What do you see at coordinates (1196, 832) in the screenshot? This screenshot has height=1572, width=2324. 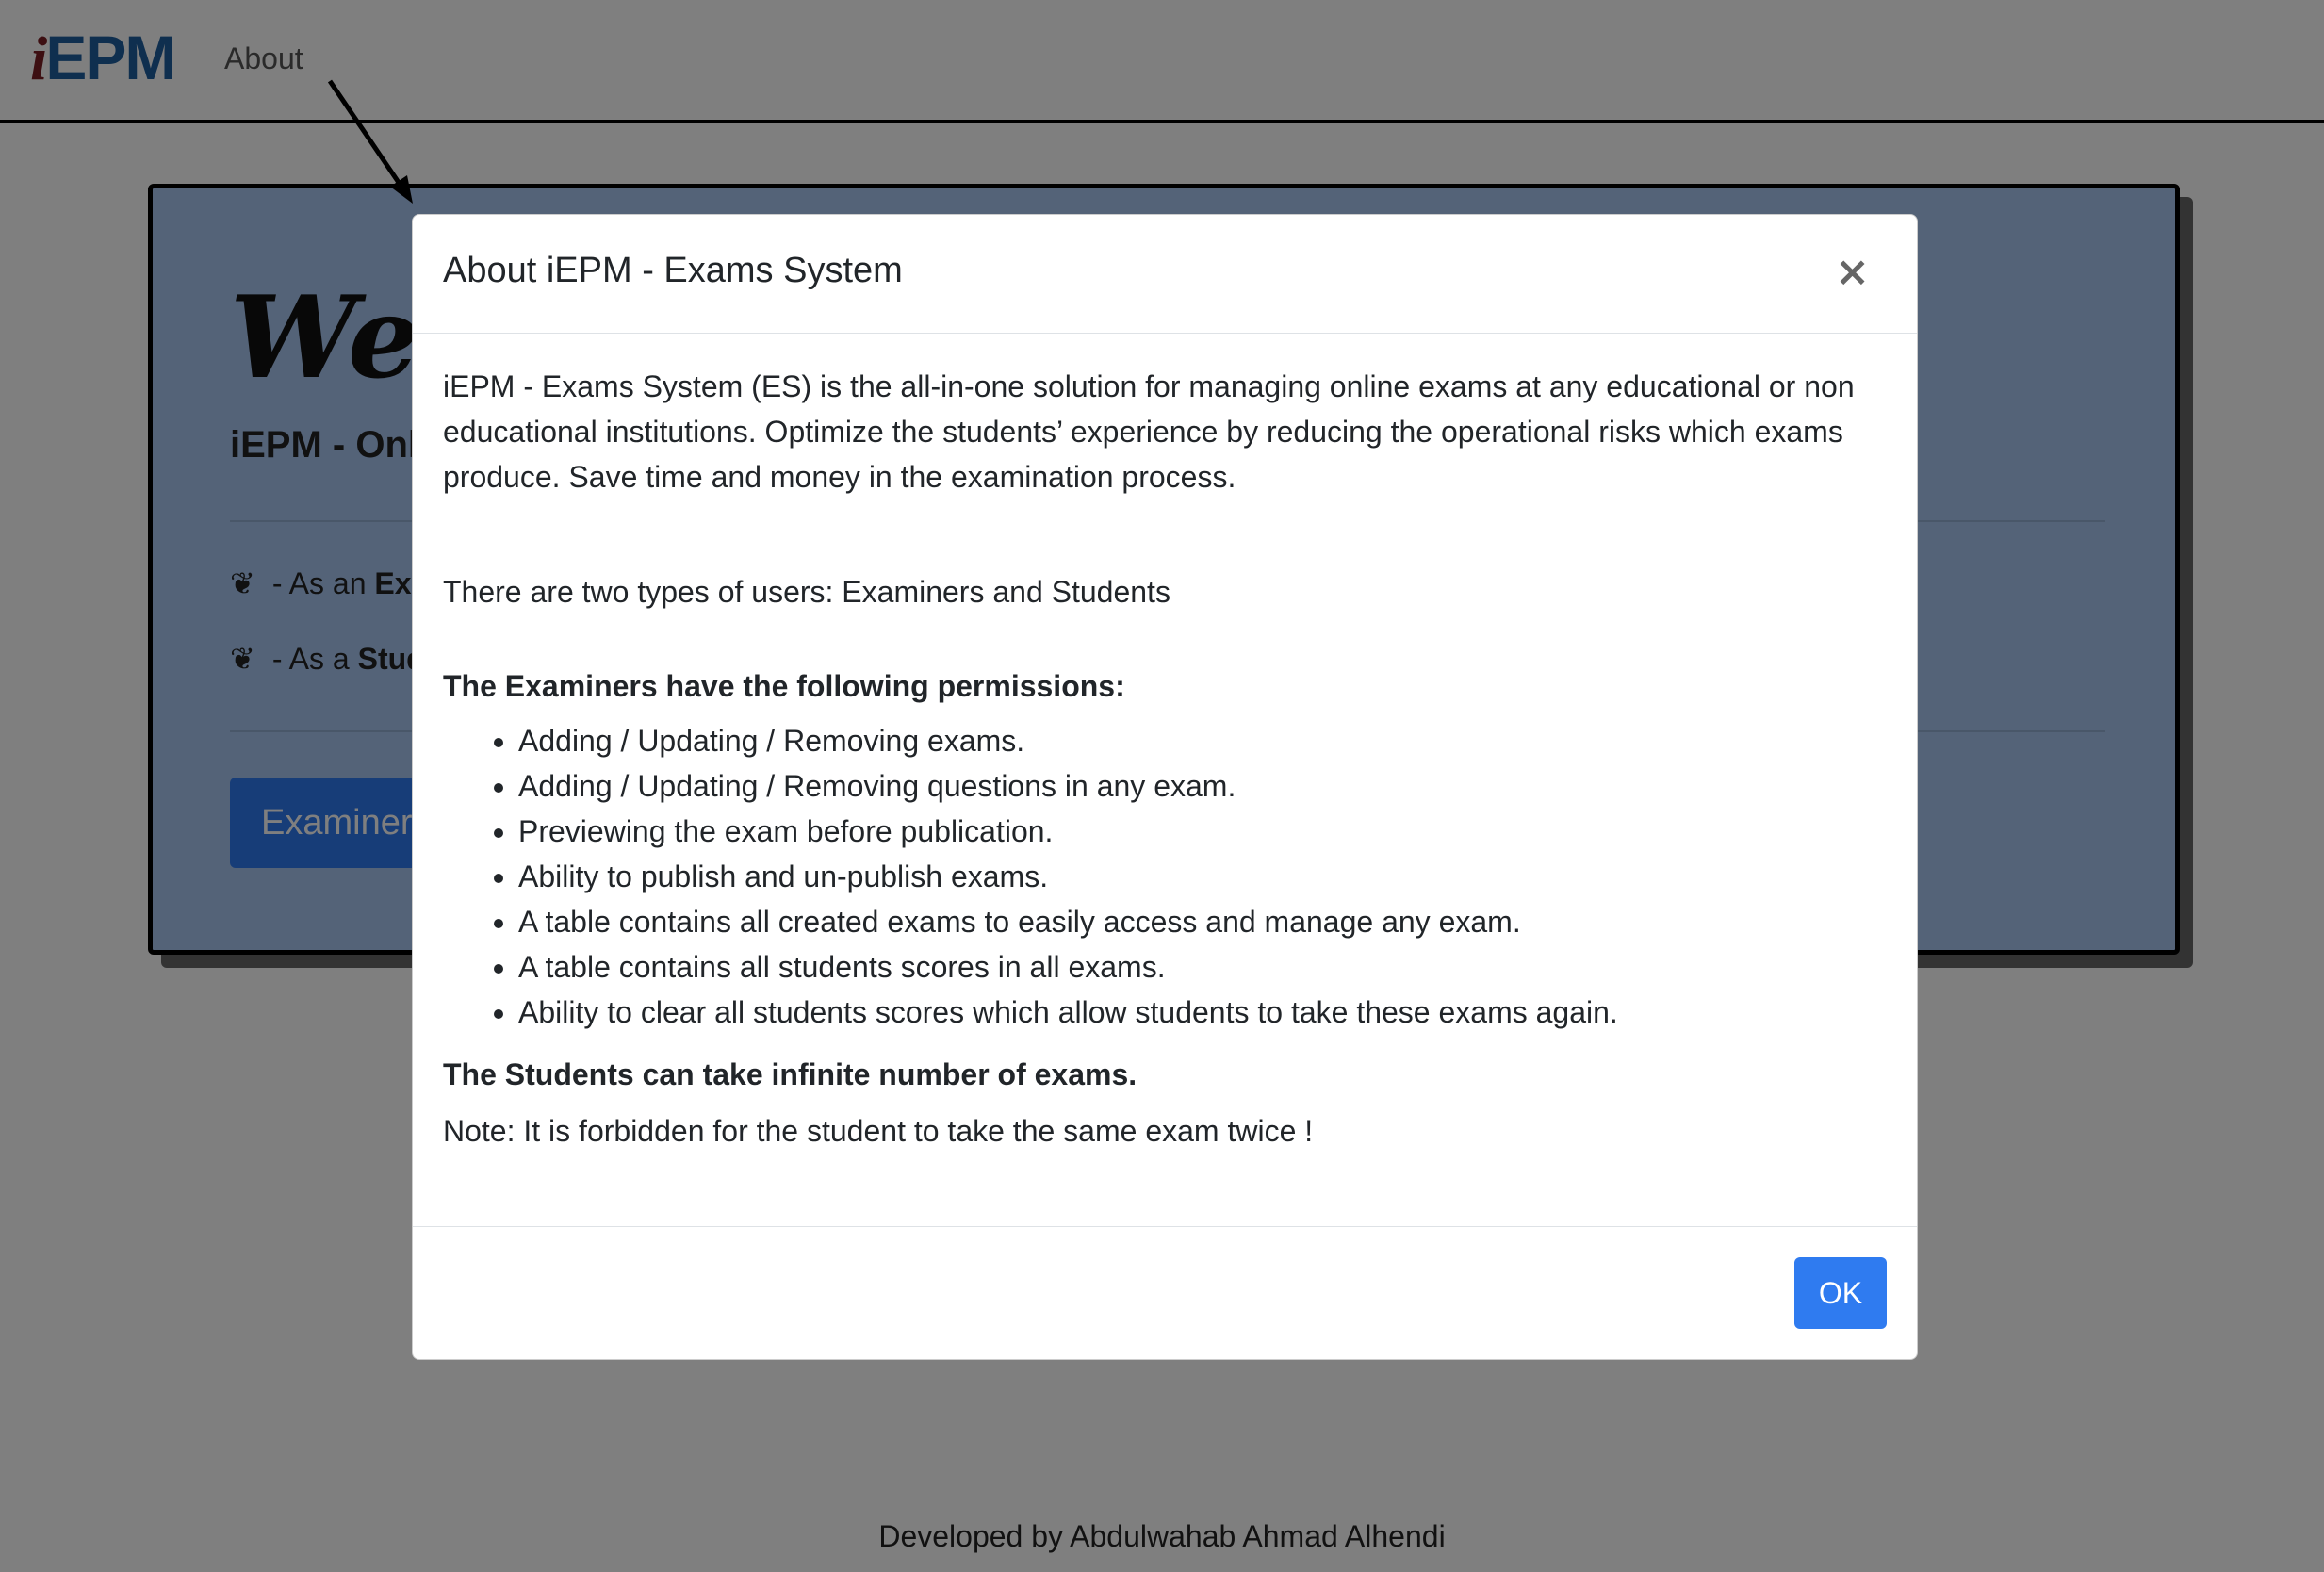 I see `list-item: Previewing the exam before publication.` at bounding box center [1196, 832].